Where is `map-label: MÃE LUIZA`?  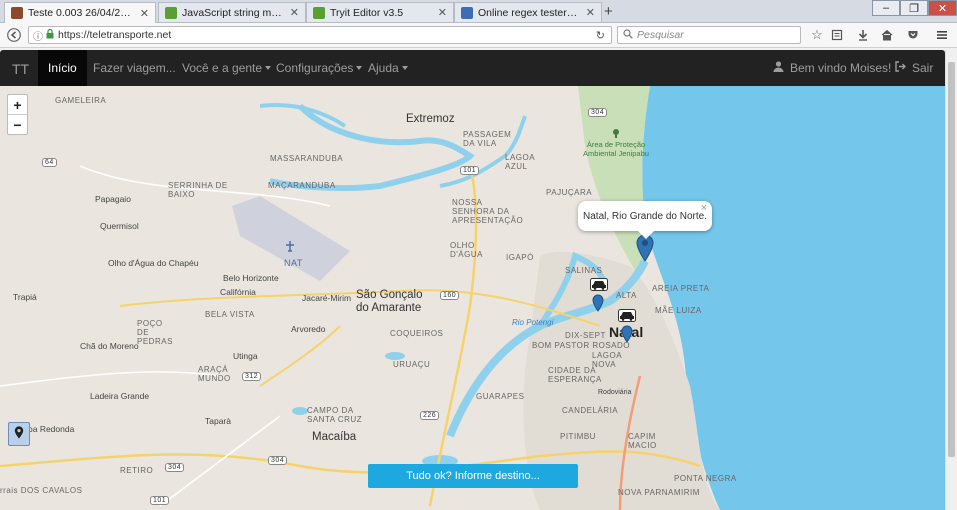 map-label: MÃE LUIZA is located at coordinates (678, 310).